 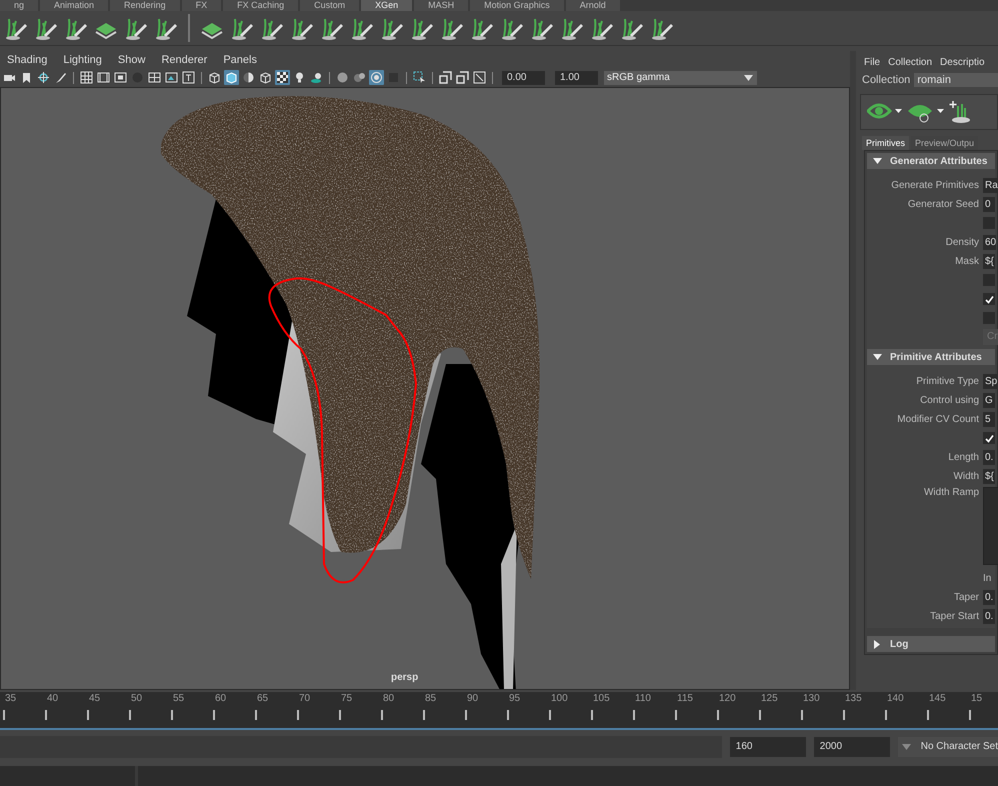 I want to click on attribute-label: Mask, so click(x=966, y=261).